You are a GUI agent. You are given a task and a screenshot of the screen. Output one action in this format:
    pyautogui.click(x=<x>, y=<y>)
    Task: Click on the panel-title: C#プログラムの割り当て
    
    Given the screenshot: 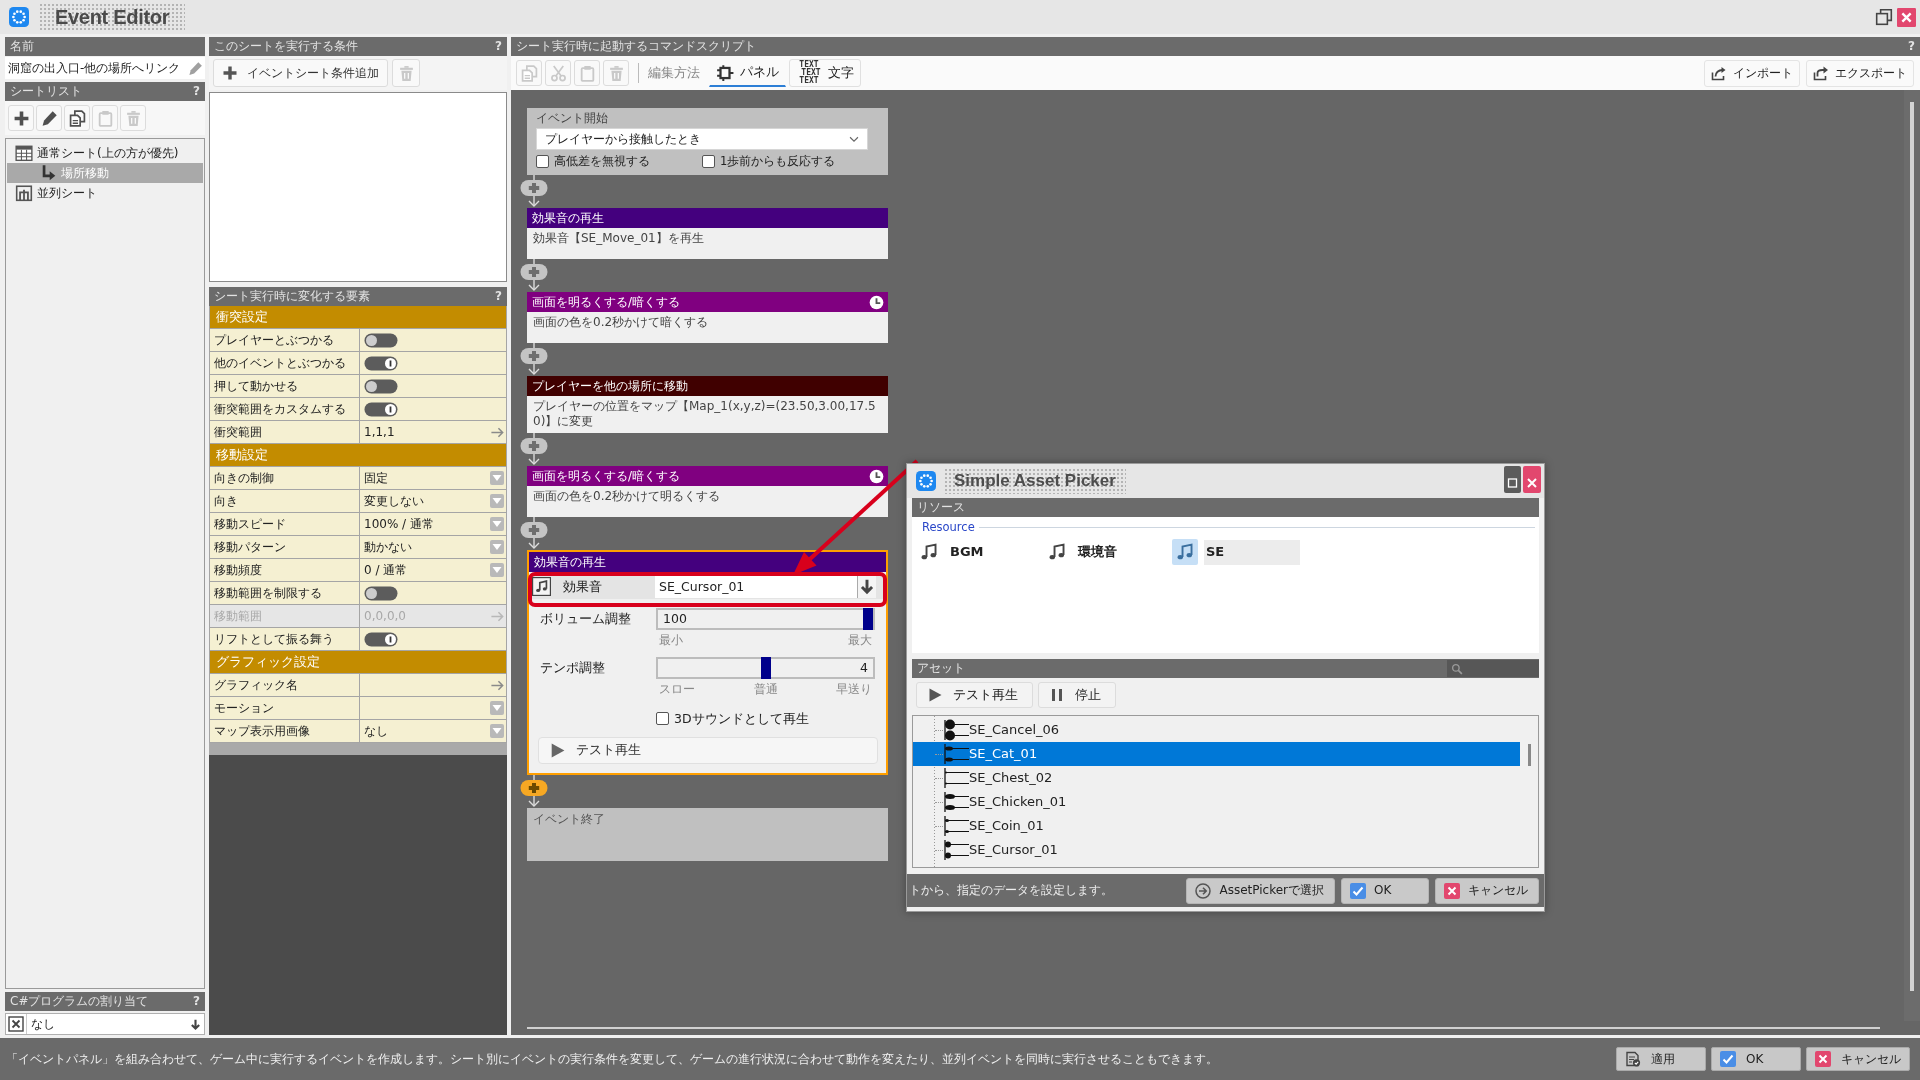 What is the action you would take?
    pyautogui.click(x=79, y=1001)
    